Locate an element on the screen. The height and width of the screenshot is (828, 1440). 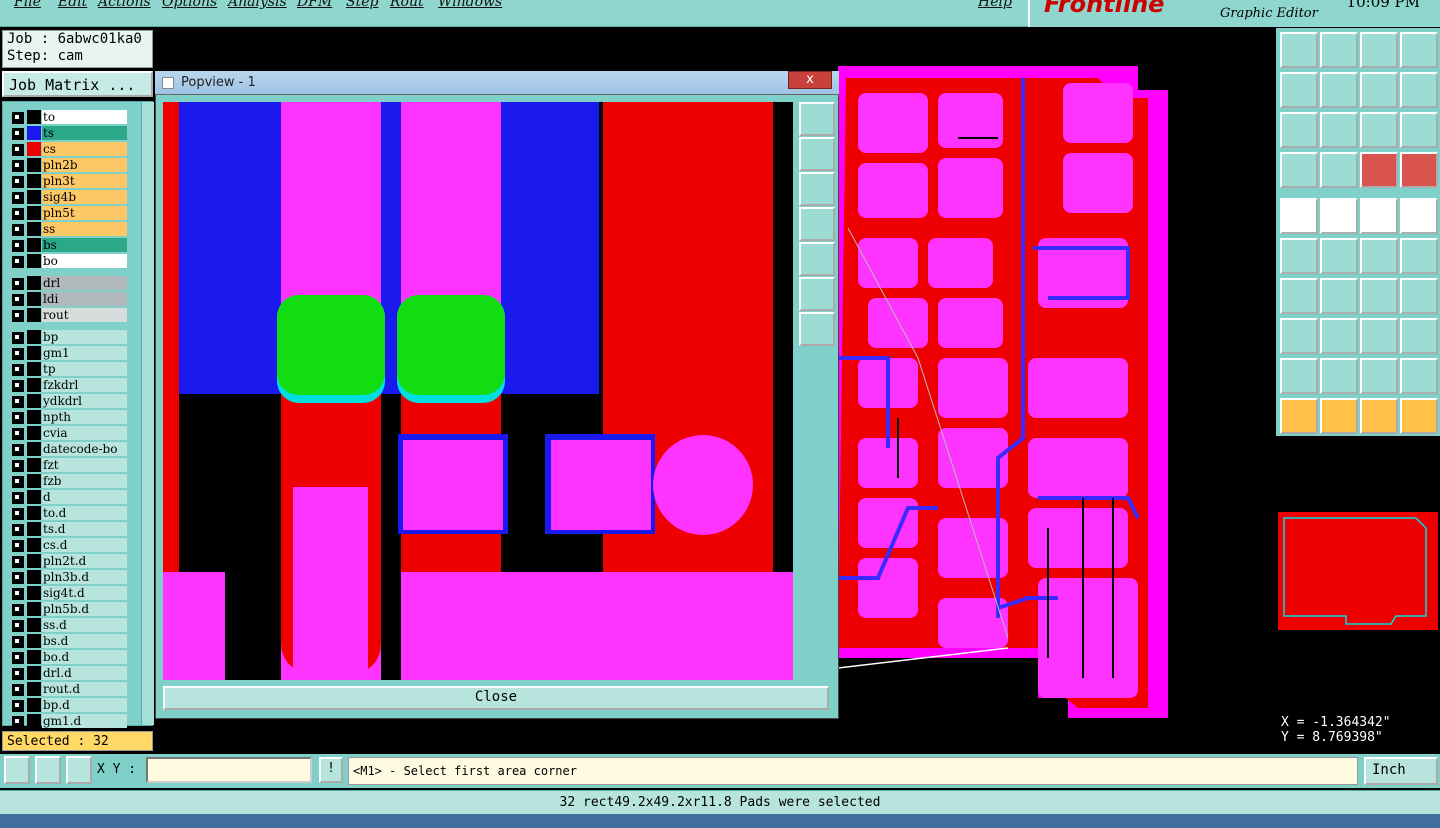
layer-row-pln5b-d: pln5b.d is located at coordinates (68, 609).